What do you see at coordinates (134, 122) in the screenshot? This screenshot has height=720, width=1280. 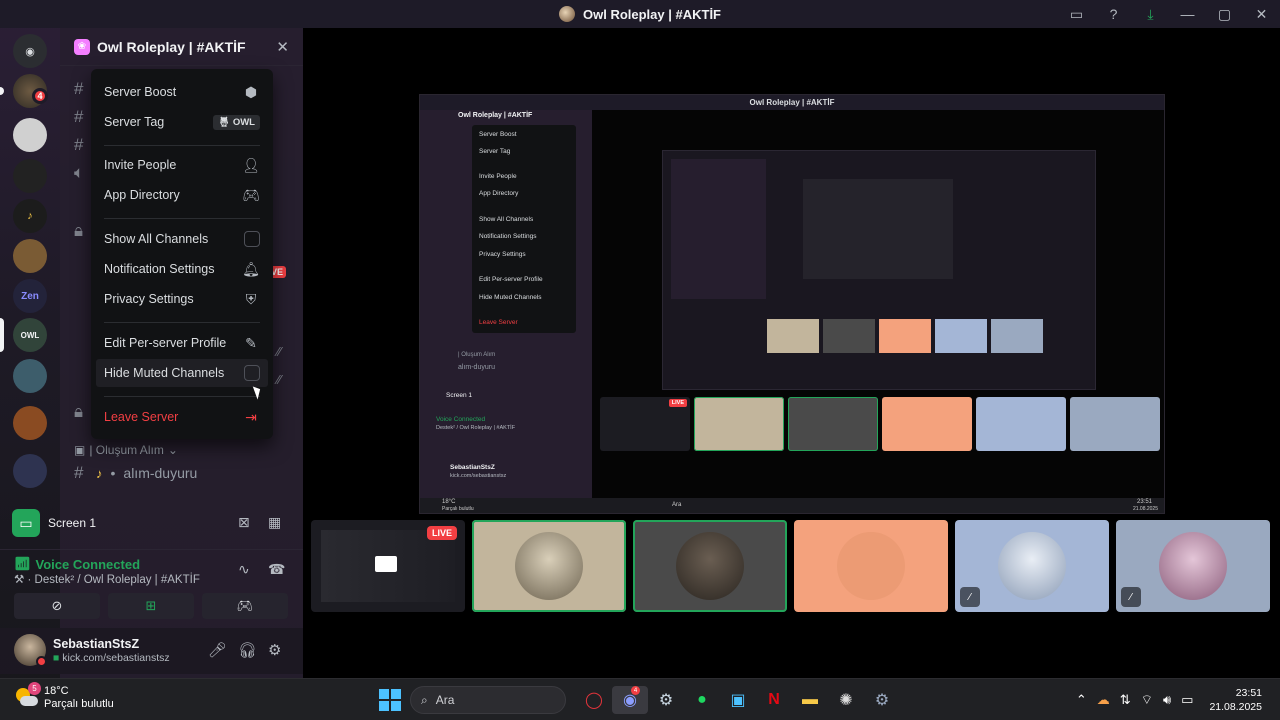 I see `menu-label: Server Tag` at bounding box center [134, 122].